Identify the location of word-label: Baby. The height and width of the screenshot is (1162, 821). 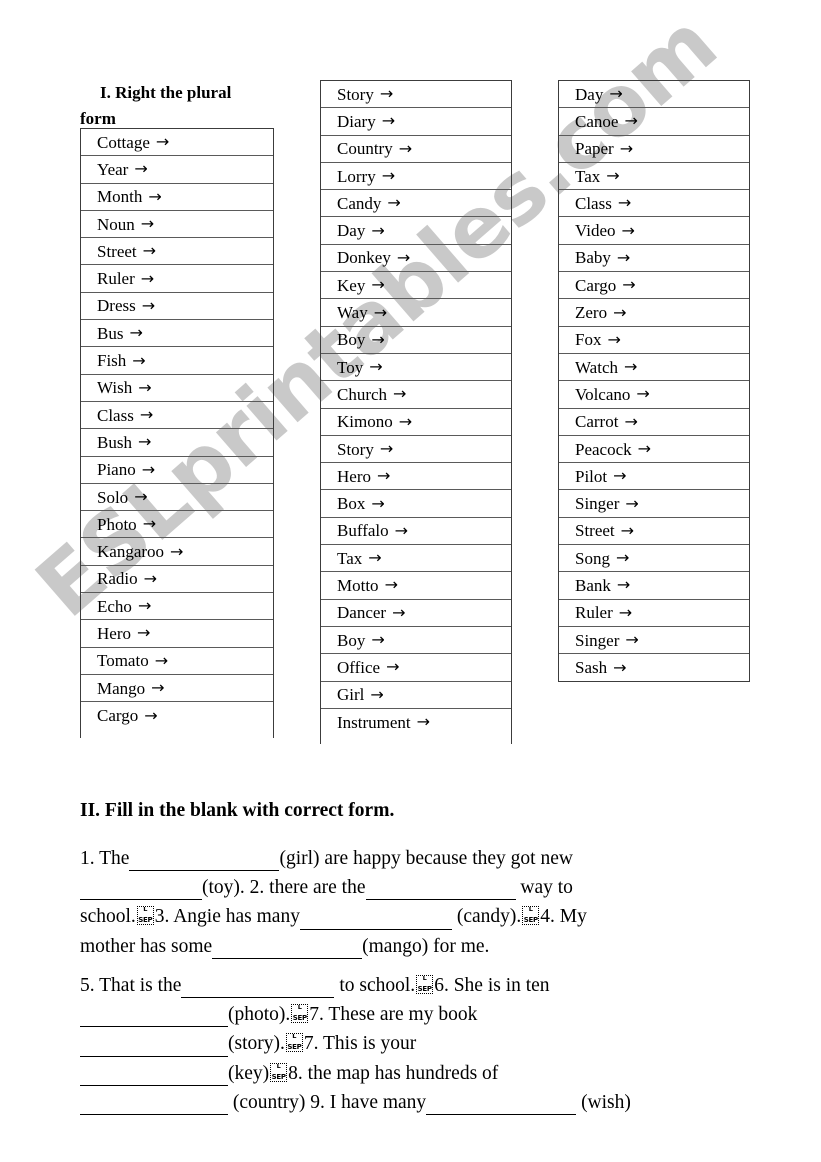
(593, 258).